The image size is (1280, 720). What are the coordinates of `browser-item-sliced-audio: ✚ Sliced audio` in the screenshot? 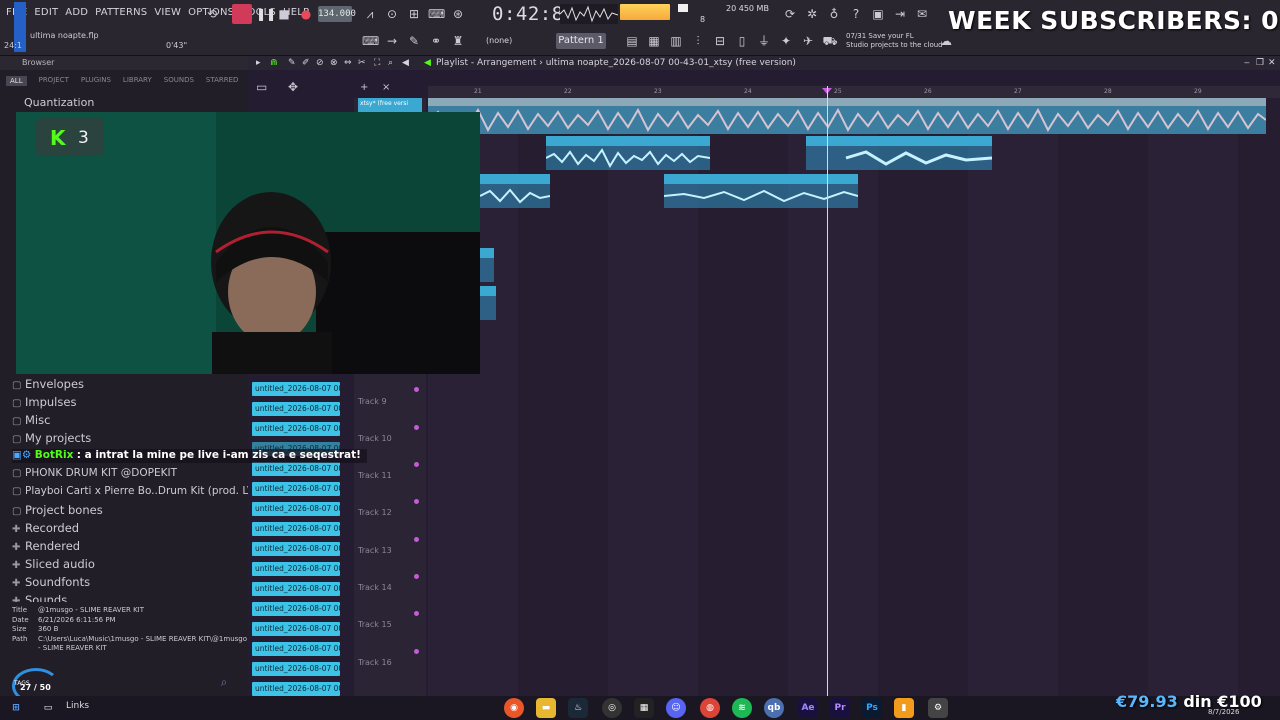 It's located at (53, 564).